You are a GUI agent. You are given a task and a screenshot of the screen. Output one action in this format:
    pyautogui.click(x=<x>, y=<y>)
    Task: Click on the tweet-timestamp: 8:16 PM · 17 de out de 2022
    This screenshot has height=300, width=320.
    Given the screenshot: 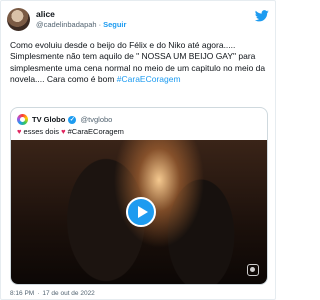 What is the action you would take?
    pyautogui.click(x=52, y=293)
    